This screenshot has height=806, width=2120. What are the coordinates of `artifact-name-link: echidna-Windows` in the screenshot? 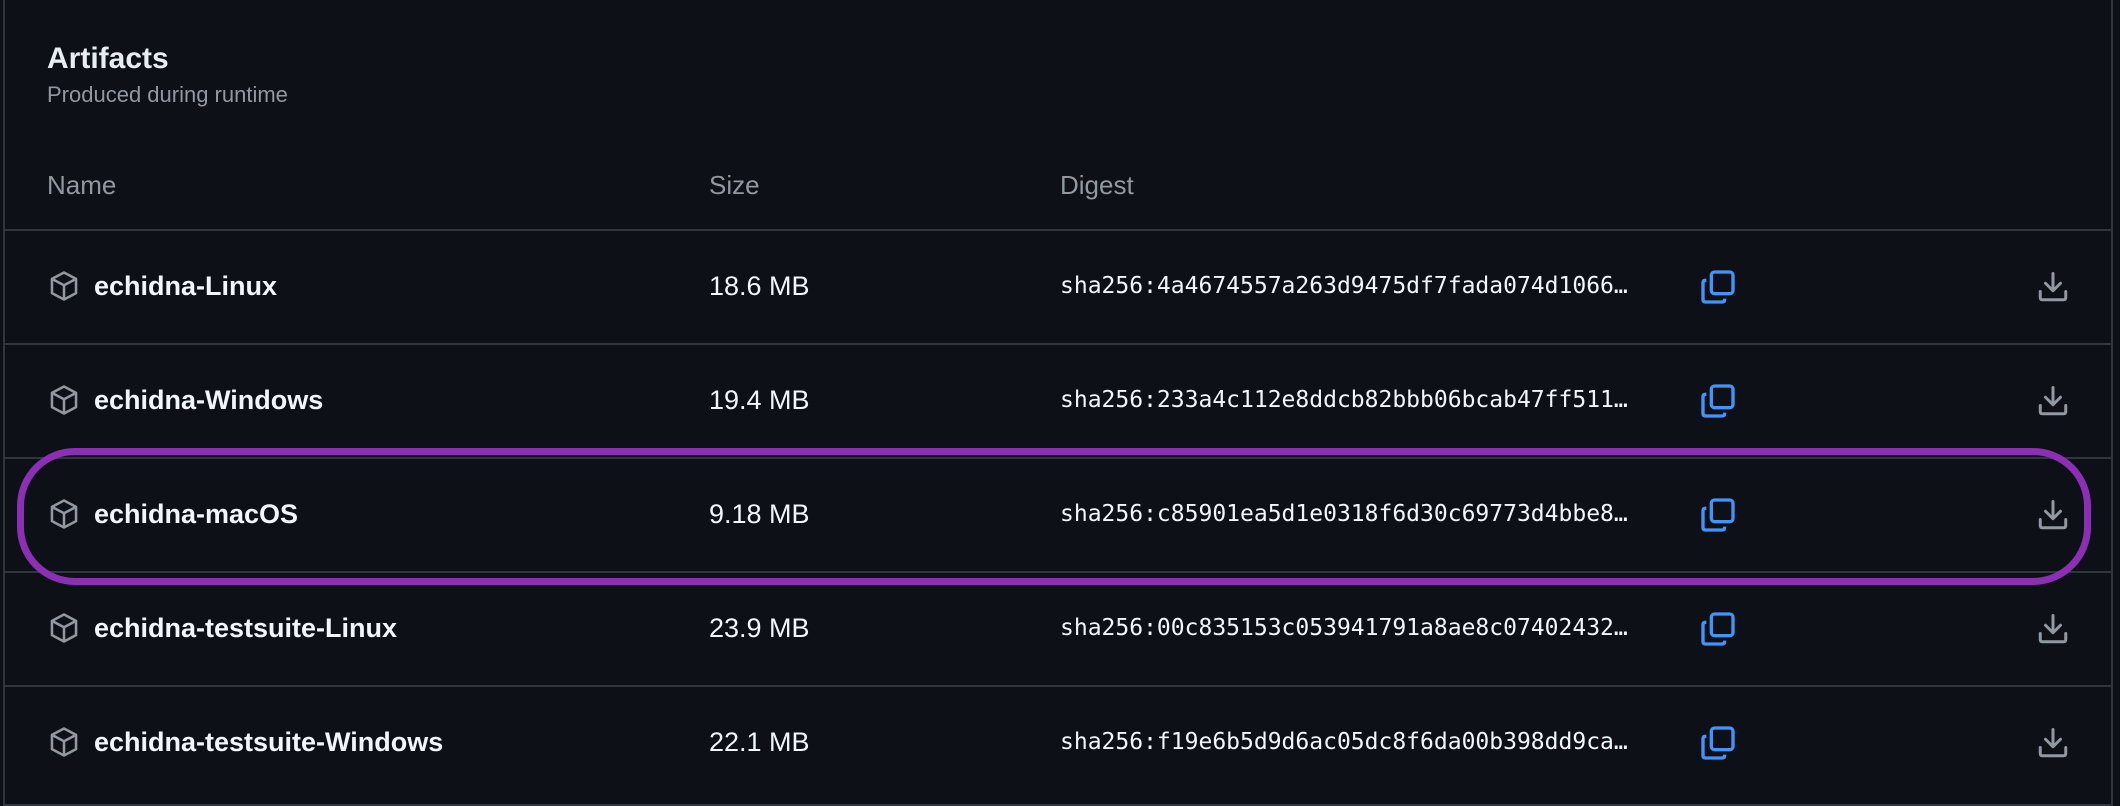 It's located at (208, 400).